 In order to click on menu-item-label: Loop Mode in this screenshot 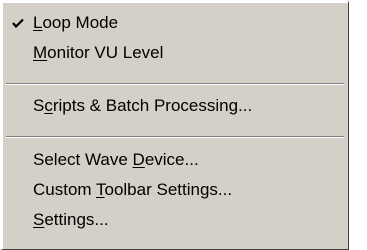, I will do `click(76, 22)`.